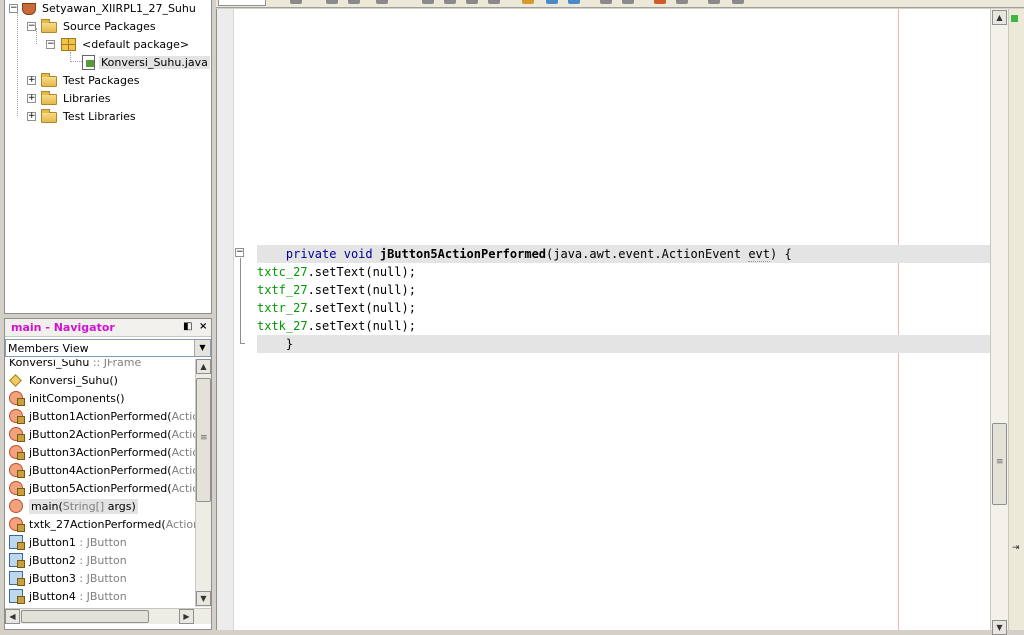 The image size is (1024, 635). I want to click on members-view-select: Members View ▼, so click(108, 348).